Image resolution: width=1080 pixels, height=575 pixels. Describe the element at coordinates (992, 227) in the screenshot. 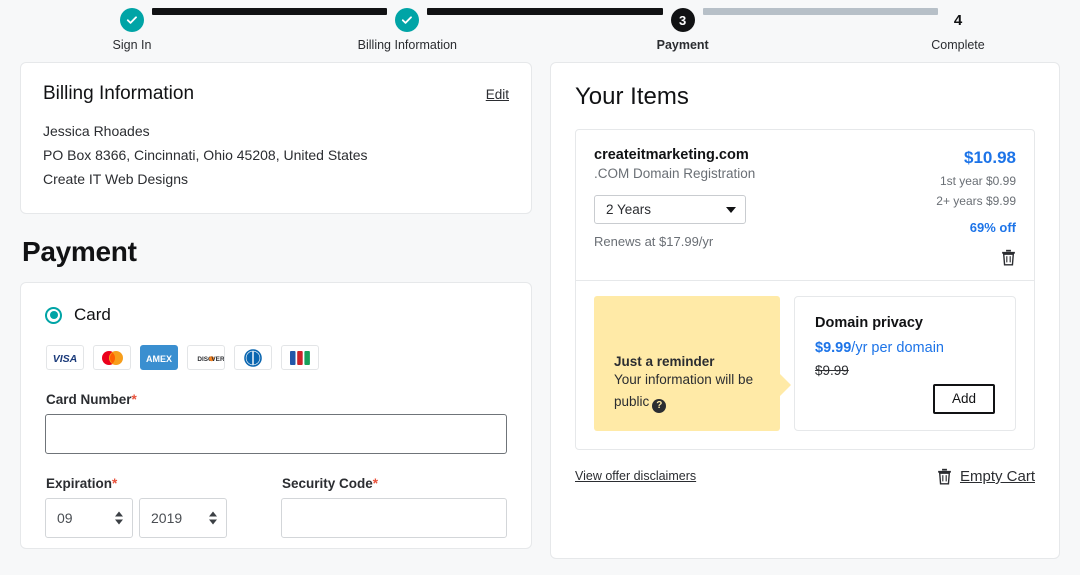

I see `cart-item-discount-badge: 69% off` at that location.